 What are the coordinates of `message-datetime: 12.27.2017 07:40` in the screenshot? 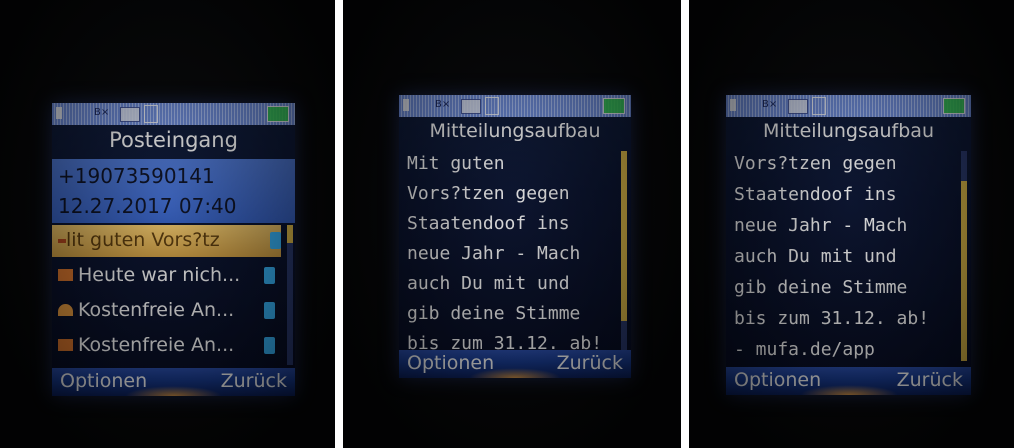 It's located at (147, 206).